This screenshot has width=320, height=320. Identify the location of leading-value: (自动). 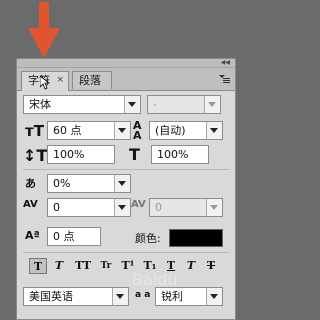
(170, 130).